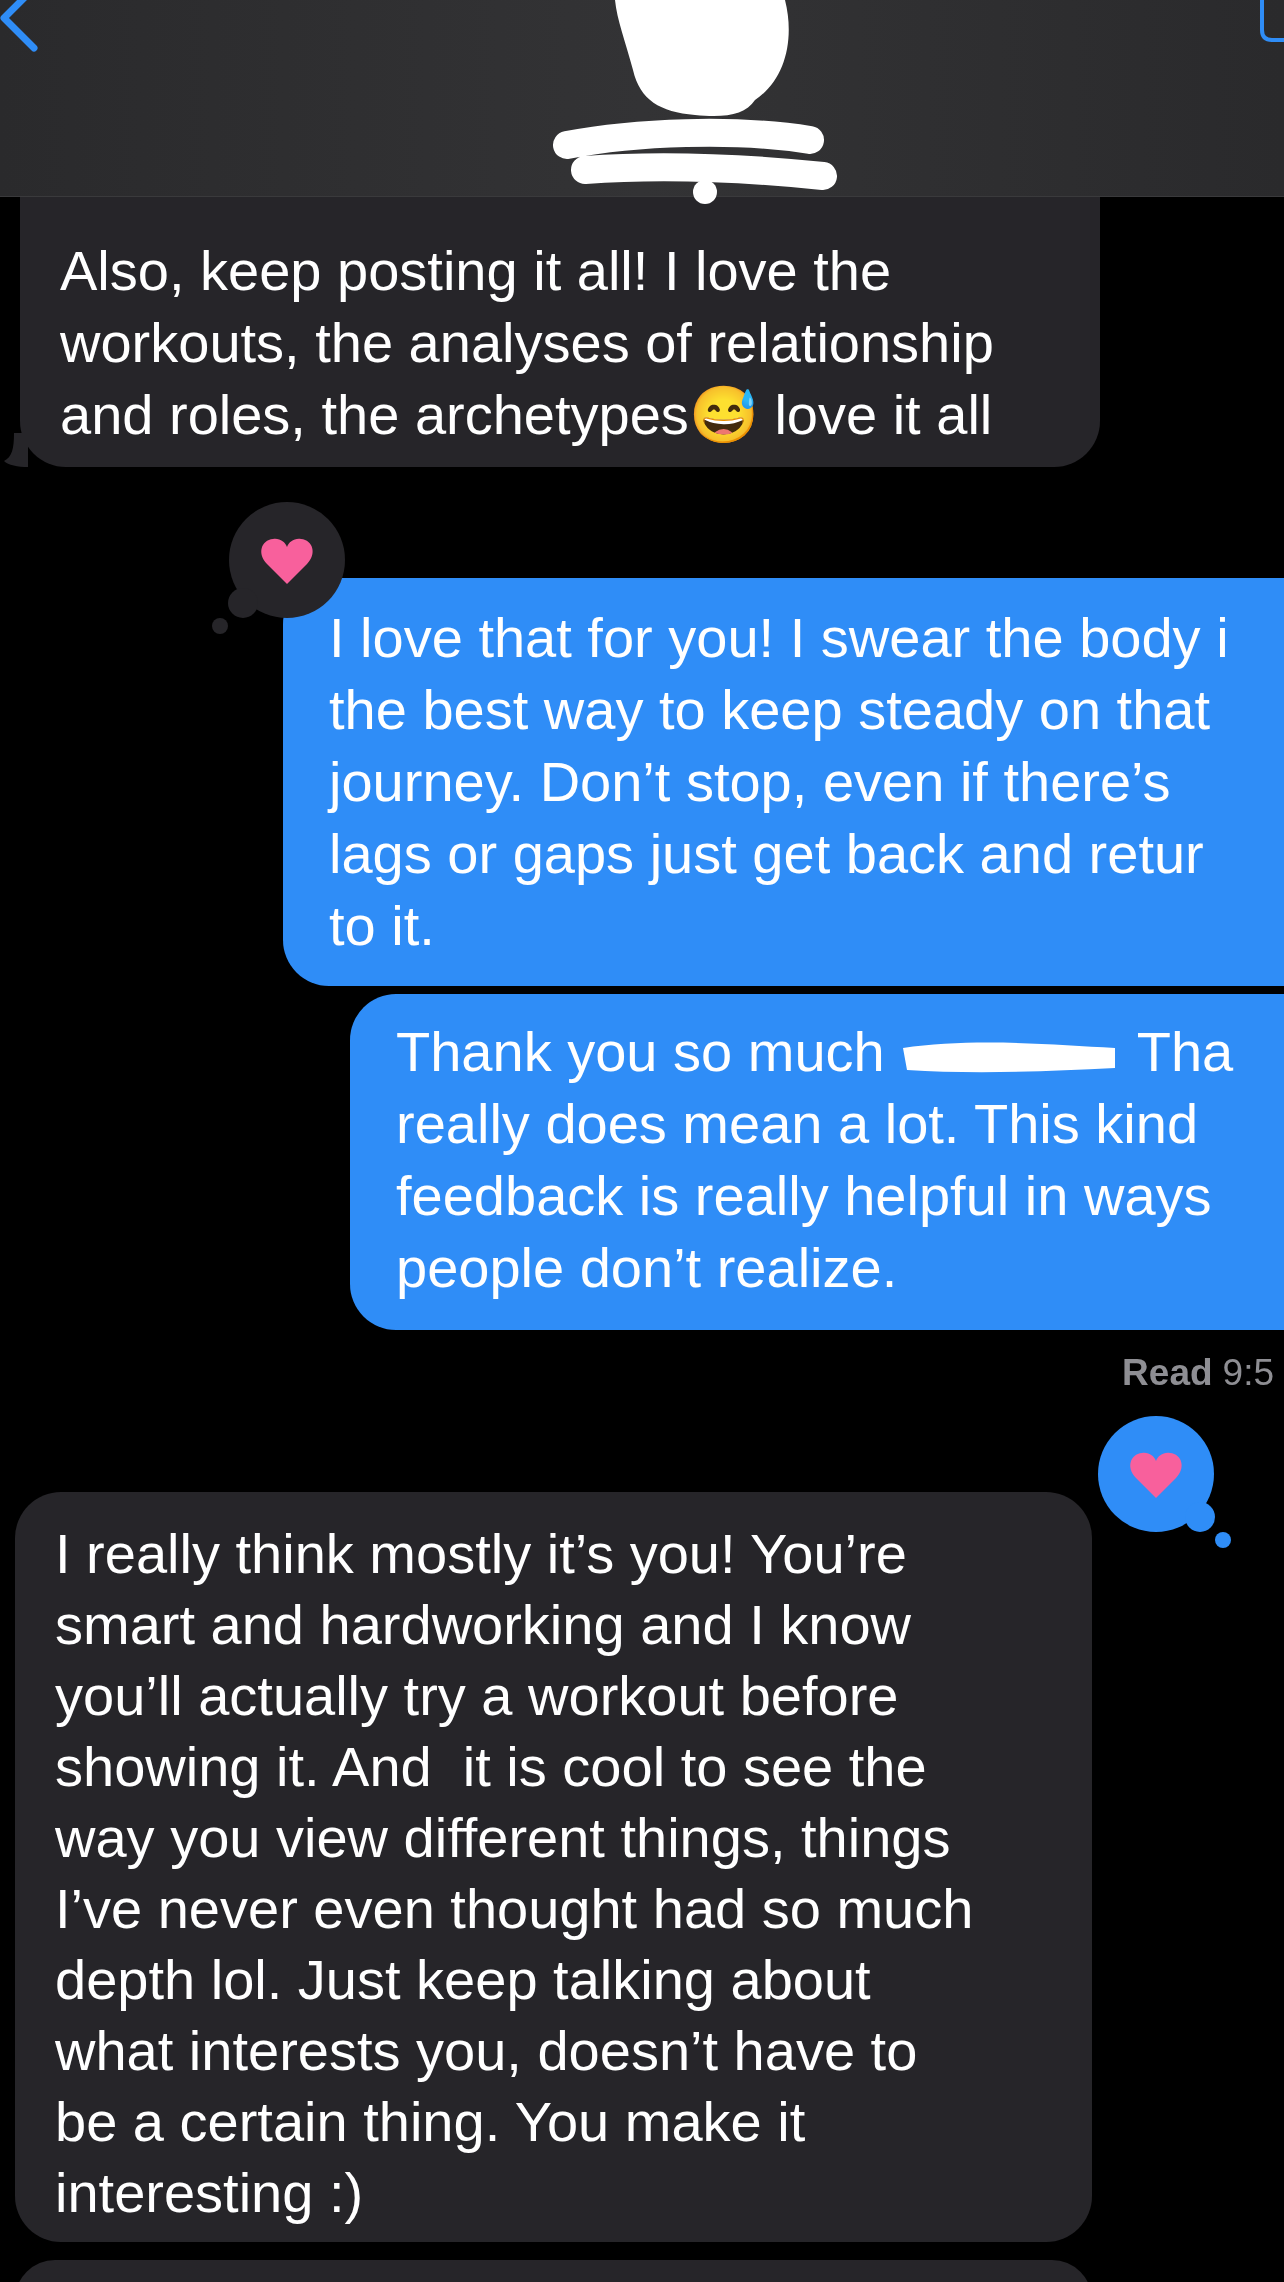 The image size is (1284, 2282). Describe the element at coordinates (1185, 1051) in the screenshot. I see `message-text: Tha` at that location.